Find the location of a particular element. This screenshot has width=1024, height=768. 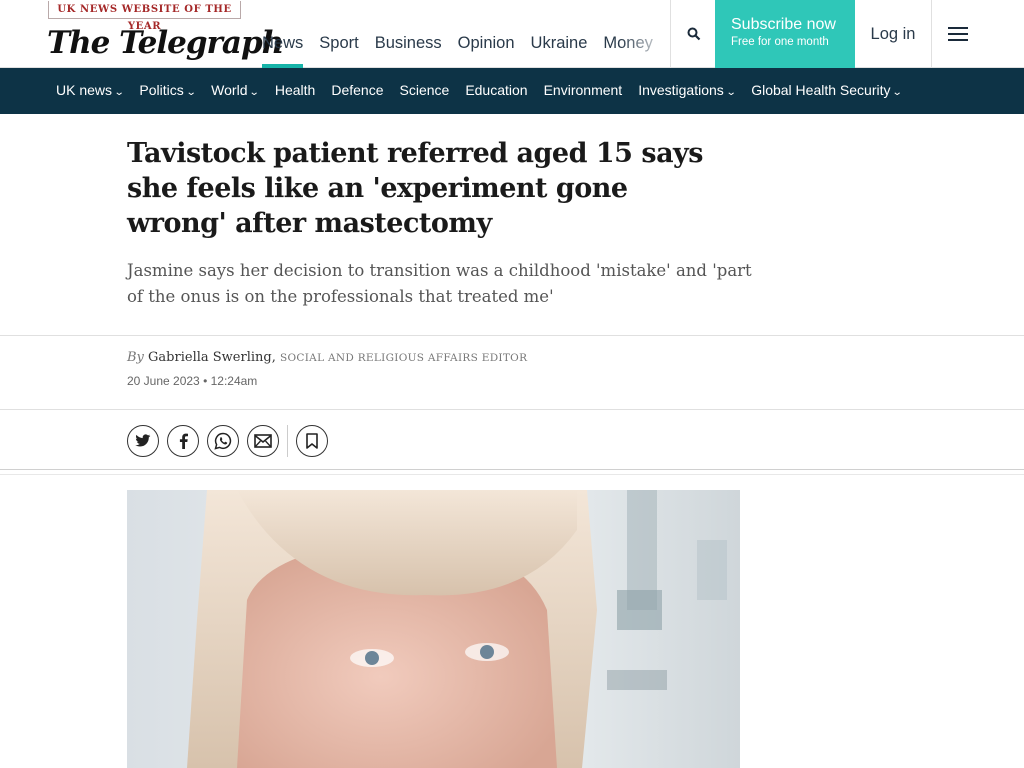

section-label: Science is located at coordinates (424, 90).